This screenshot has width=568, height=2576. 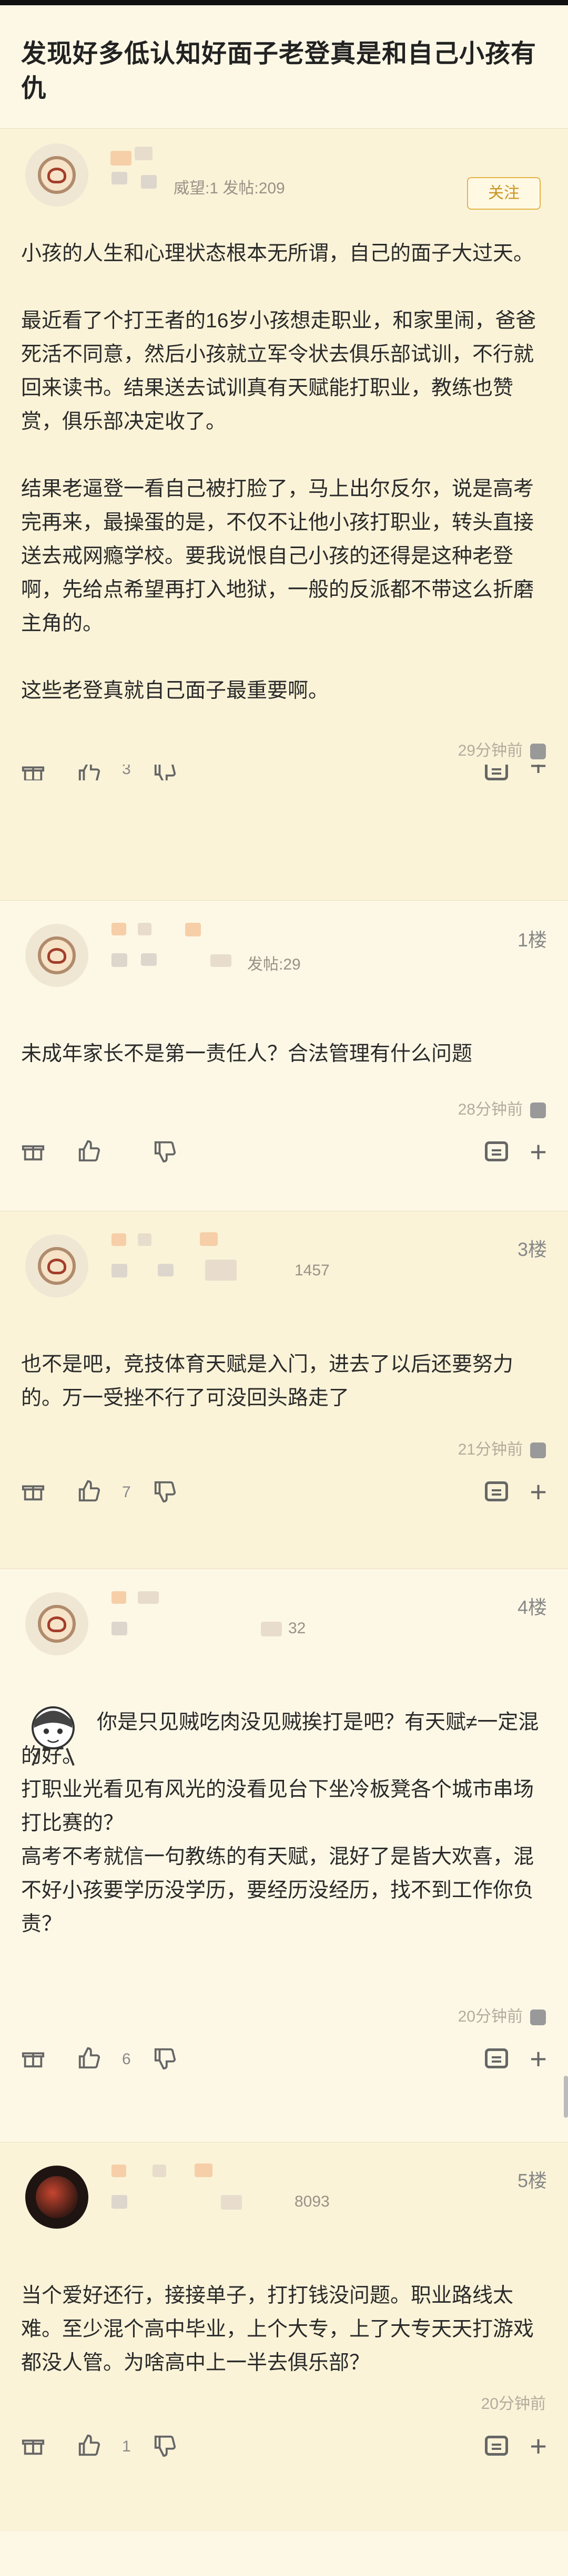 I want to click on like-count: 3, so click(x=126, y=771).